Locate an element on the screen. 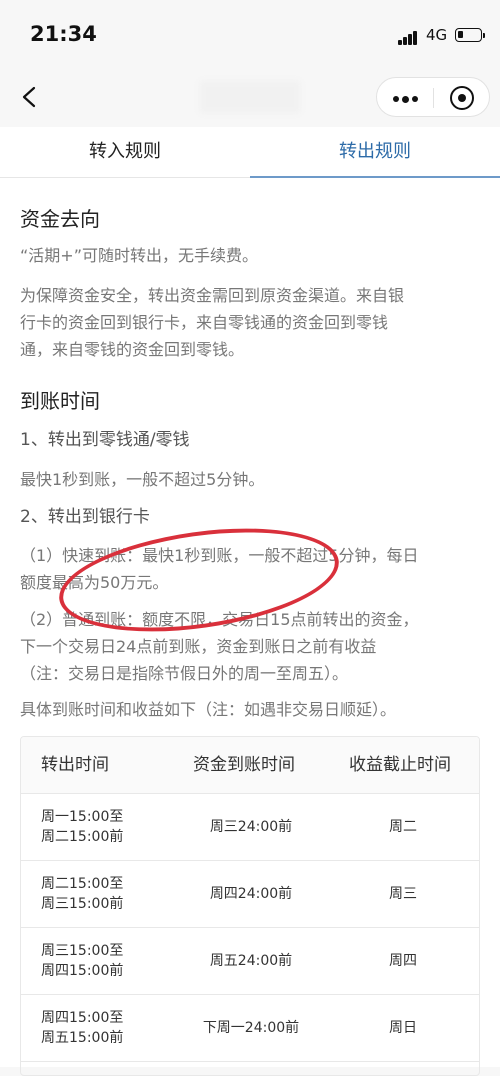  close-target-icon is located at coordinates (462, 98).